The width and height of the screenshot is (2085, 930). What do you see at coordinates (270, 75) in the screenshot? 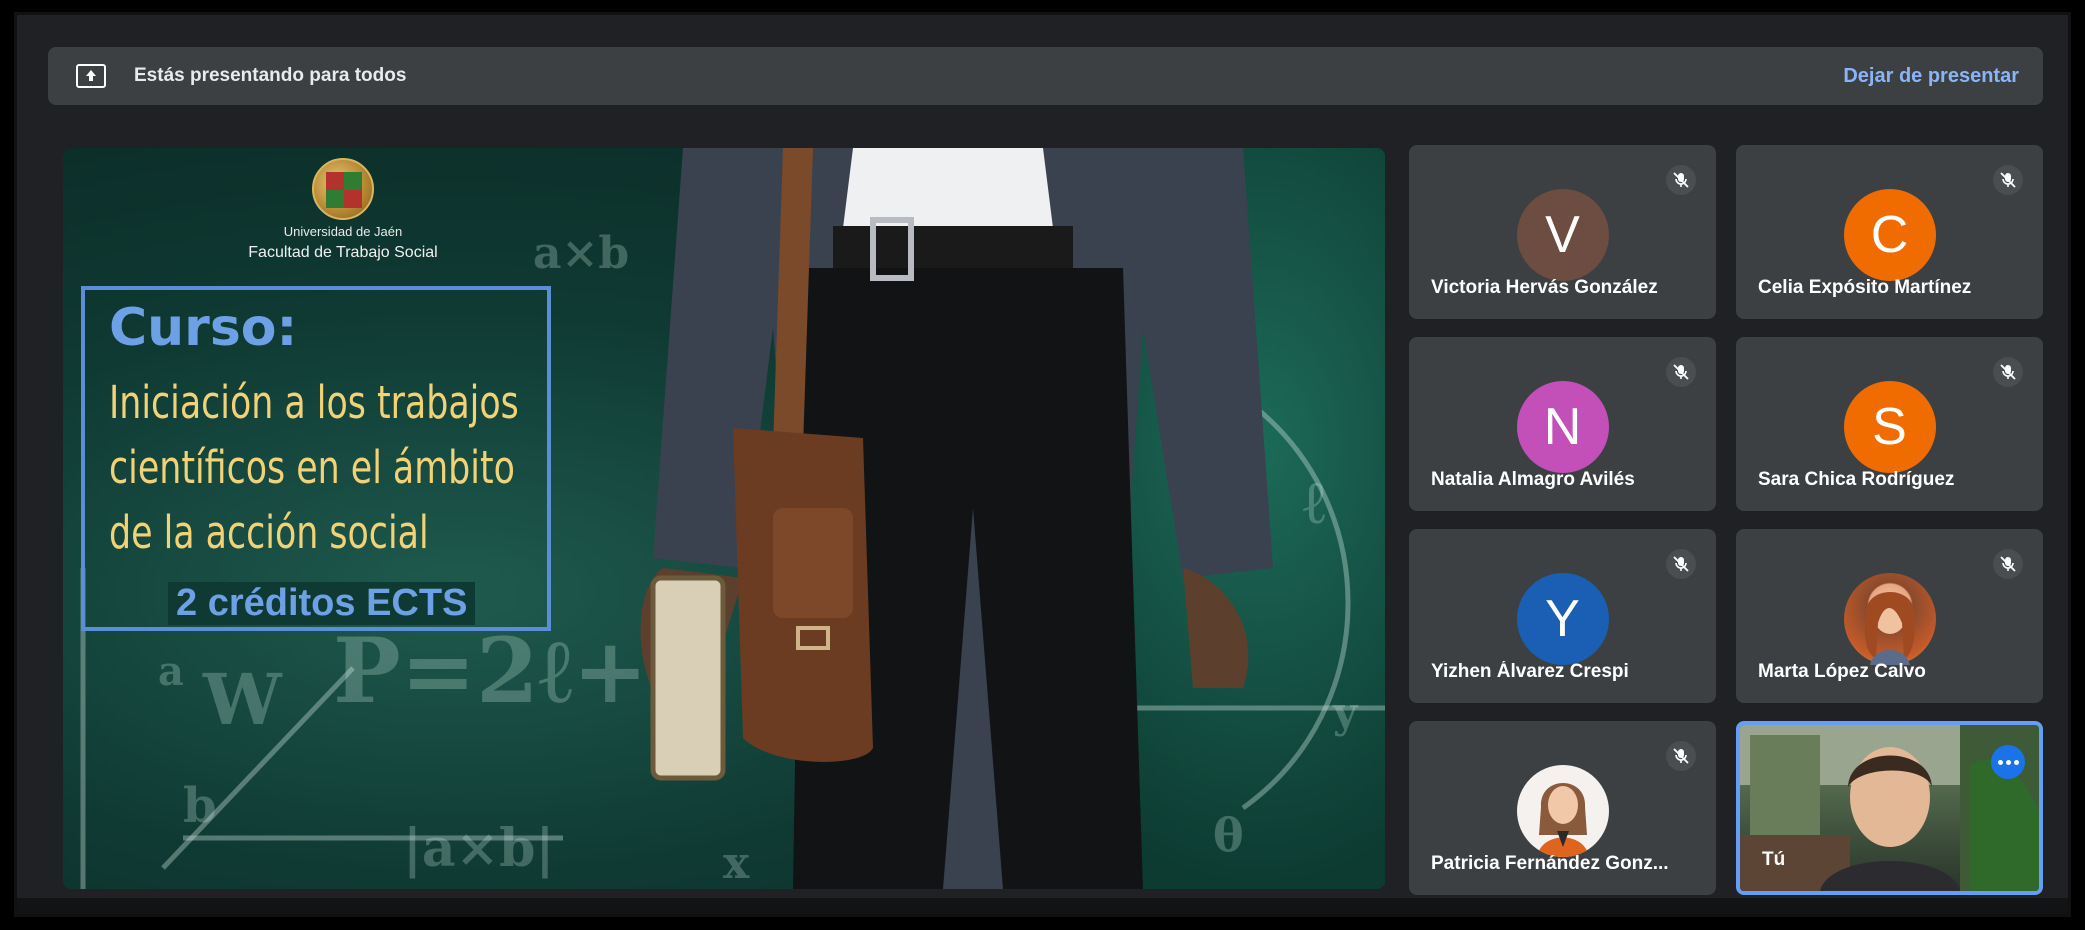
I see `presenting-status-text: Estás presentando para todos` at bounding box center [270, 75].